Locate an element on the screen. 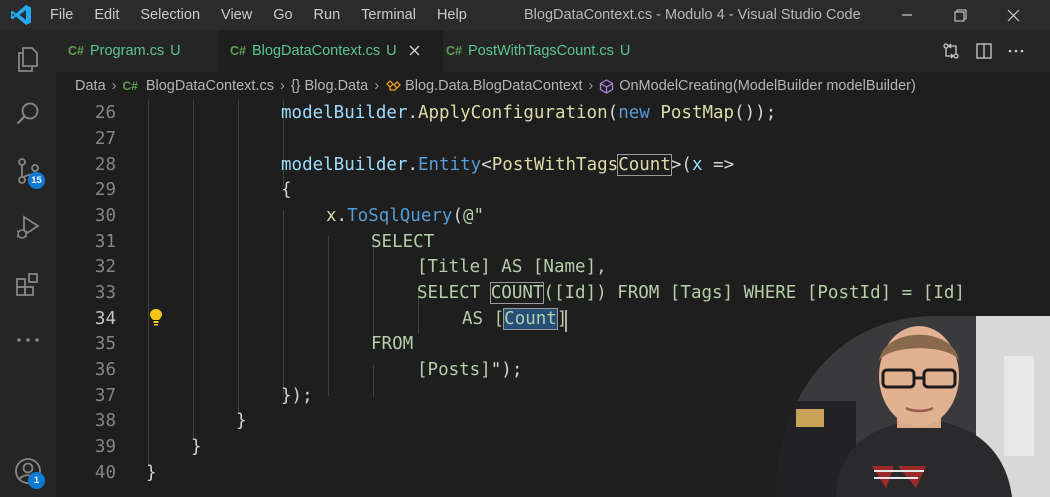 The width and height of the screenshot is (1050, 497). close-tab-button is located at coordinates (414, 51).